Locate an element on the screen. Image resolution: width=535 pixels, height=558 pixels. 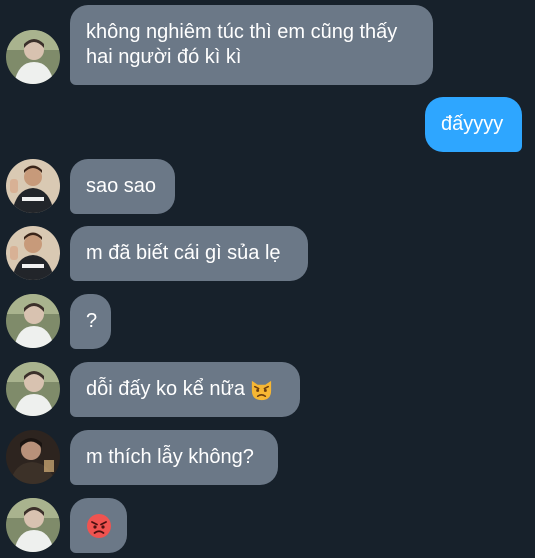
message-bubble-incoming: sao sao is located at coordinates (122, 186).